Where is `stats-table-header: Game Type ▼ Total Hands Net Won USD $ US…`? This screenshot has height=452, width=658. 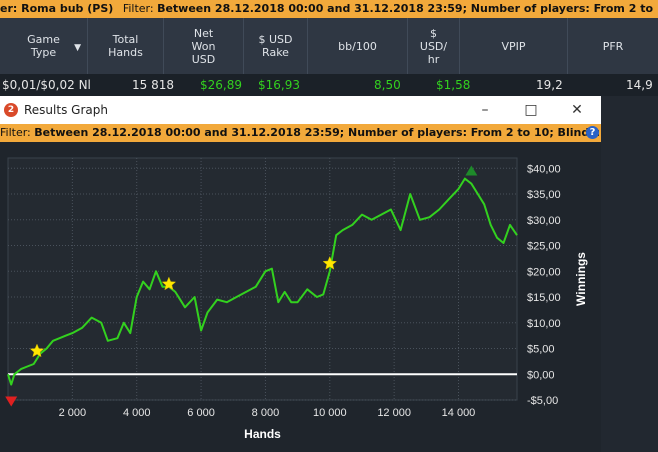
stats-table-header: Game Type ▼ Total Hands Net Won USD $ US… is located at coordinates (329, 46).